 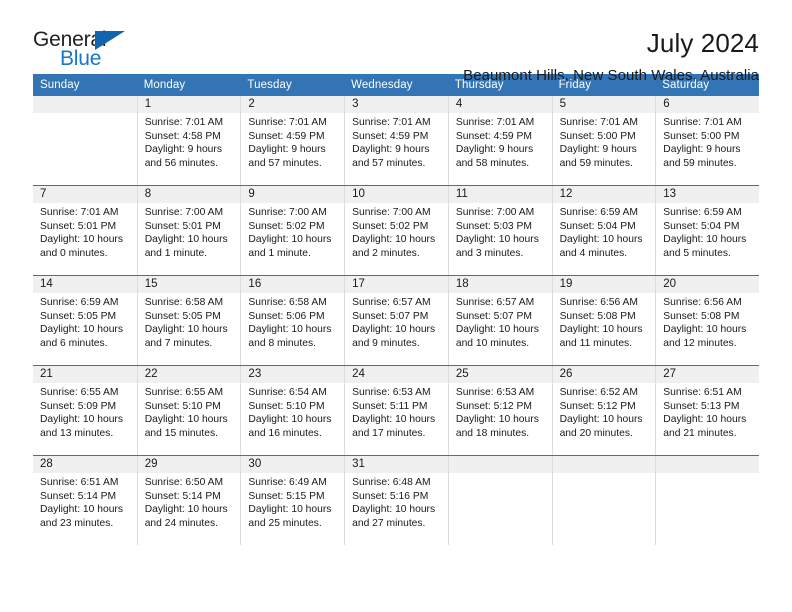 I want to click on general-blue-logo: General Blue, so click(x=93, y=51).